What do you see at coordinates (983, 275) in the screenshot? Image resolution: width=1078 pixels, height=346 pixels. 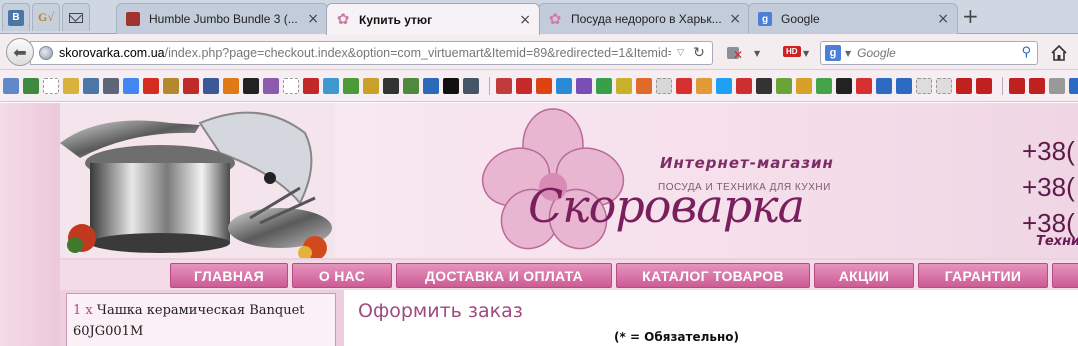 I see `menu-warranty: ГАРАНТИИ` at bounding box center [983, 275].